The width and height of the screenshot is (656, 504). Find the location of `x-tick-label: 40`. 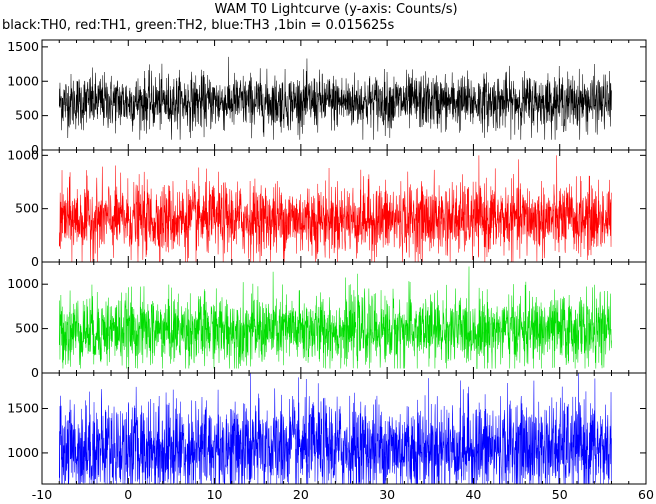

x-tick-label: 40 is located at coordinates (473, 494).